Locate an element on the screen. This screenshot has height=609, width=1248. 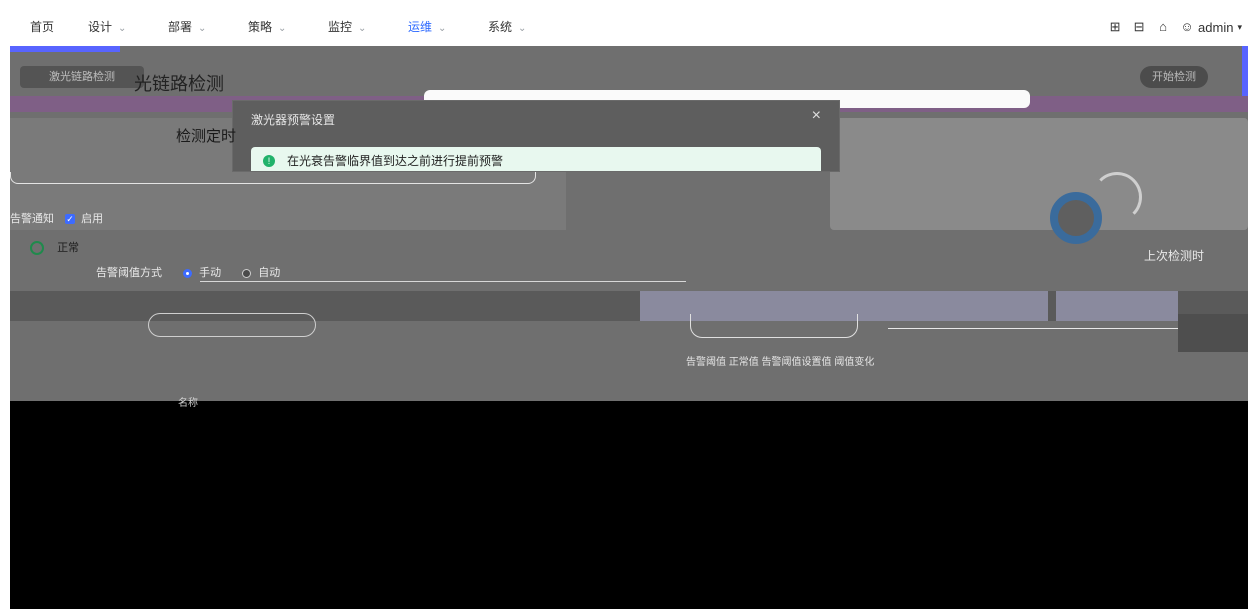
gauge-icon is located at coordinates (1076, 218).